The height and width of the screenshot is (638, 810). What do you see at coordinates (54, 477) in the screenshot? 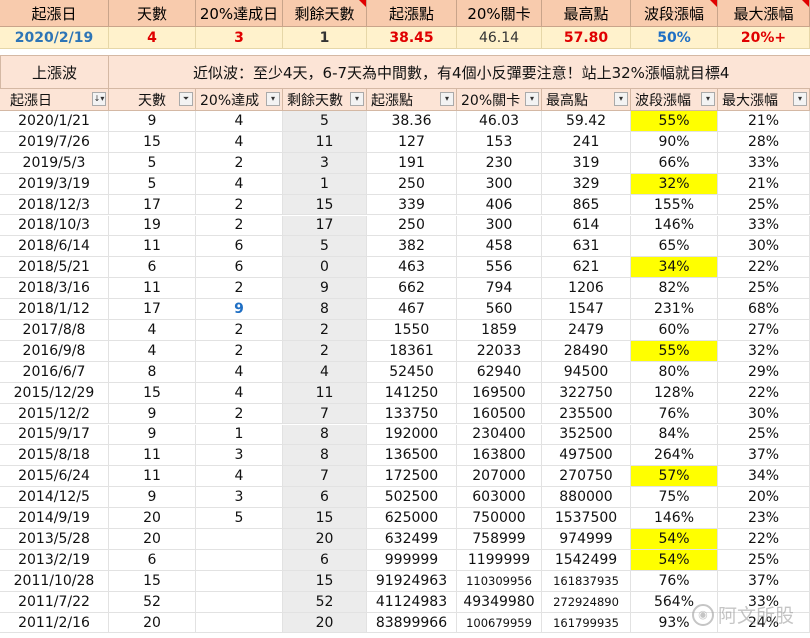
I see `table-cell: 2015/6/24` at bounding box center [54, 477].